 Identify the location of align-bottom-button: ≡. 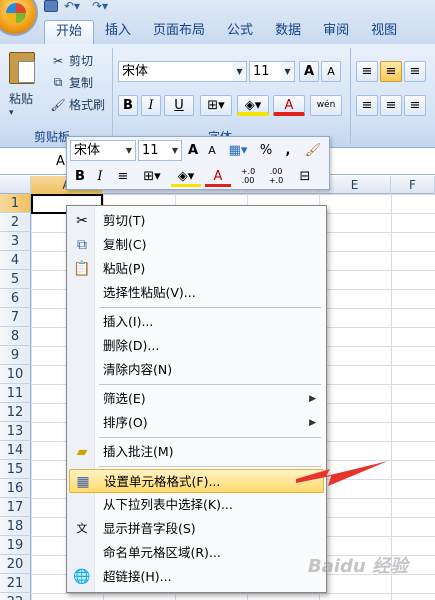
(415, 71).